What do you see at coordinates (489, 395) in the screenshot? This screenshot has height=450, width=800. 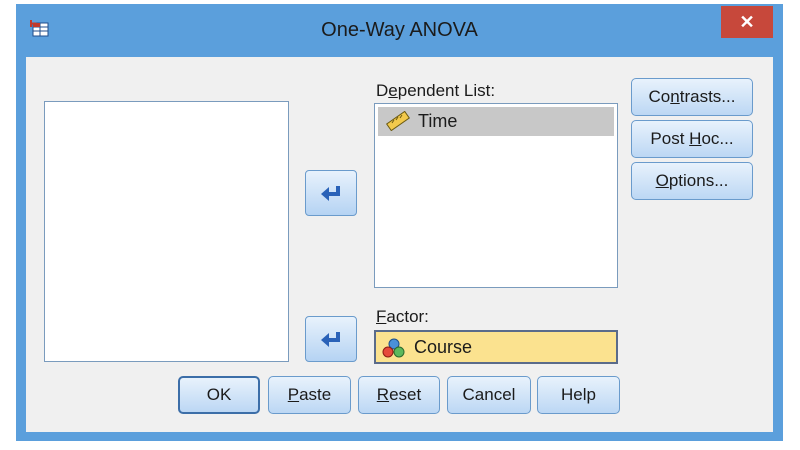 I see `cancel-button: Cancel` at bounding box center [489, 395].